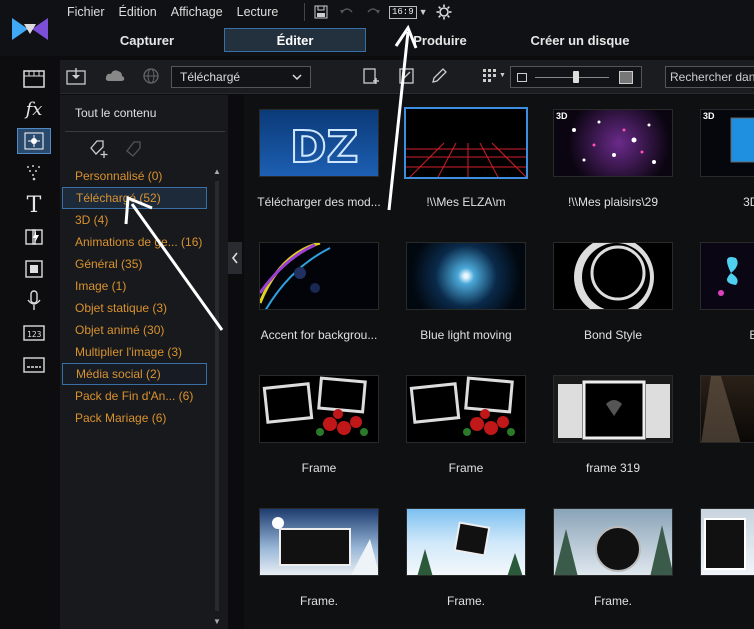 The height and width of the screenshot is (629, 754). I want to click on menu-affichage: Affichage, so click(197, 12).